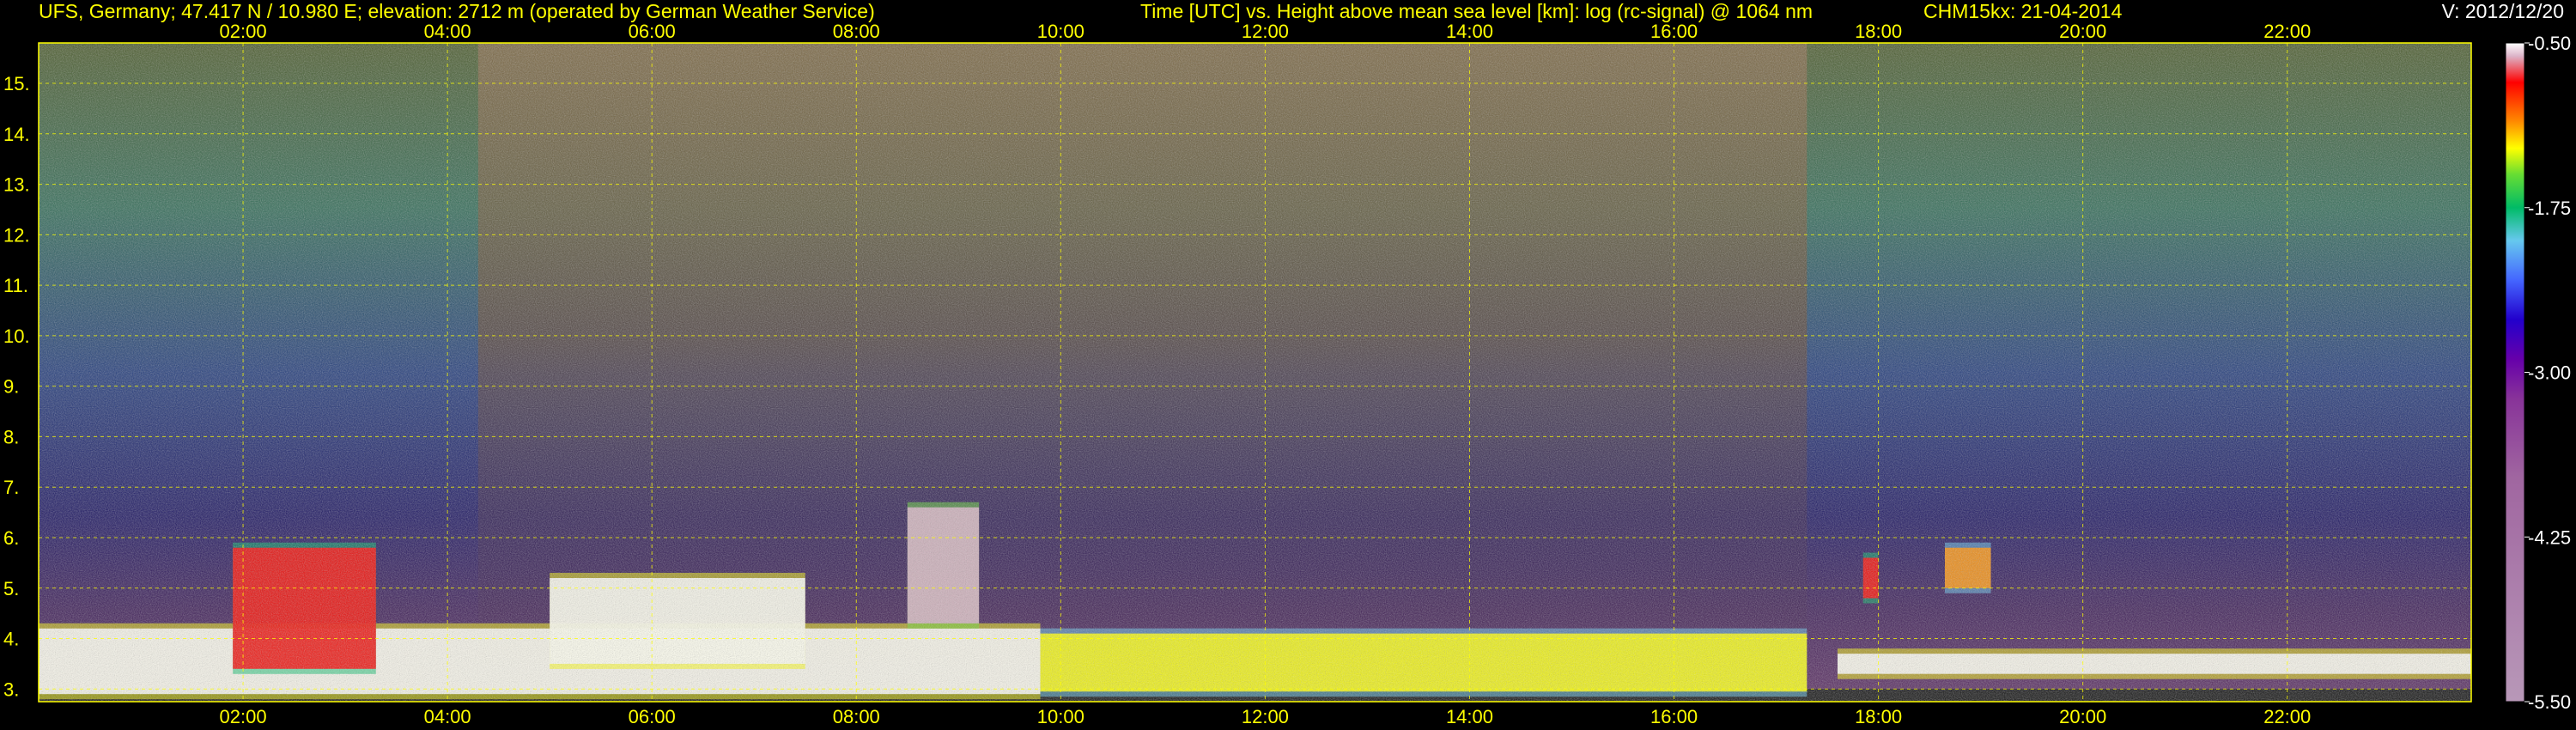 Image resolution: width=2576 pixels, height=730 pixels. I want to click on x-tick-label-top: 18:00, so click(1879, 31).